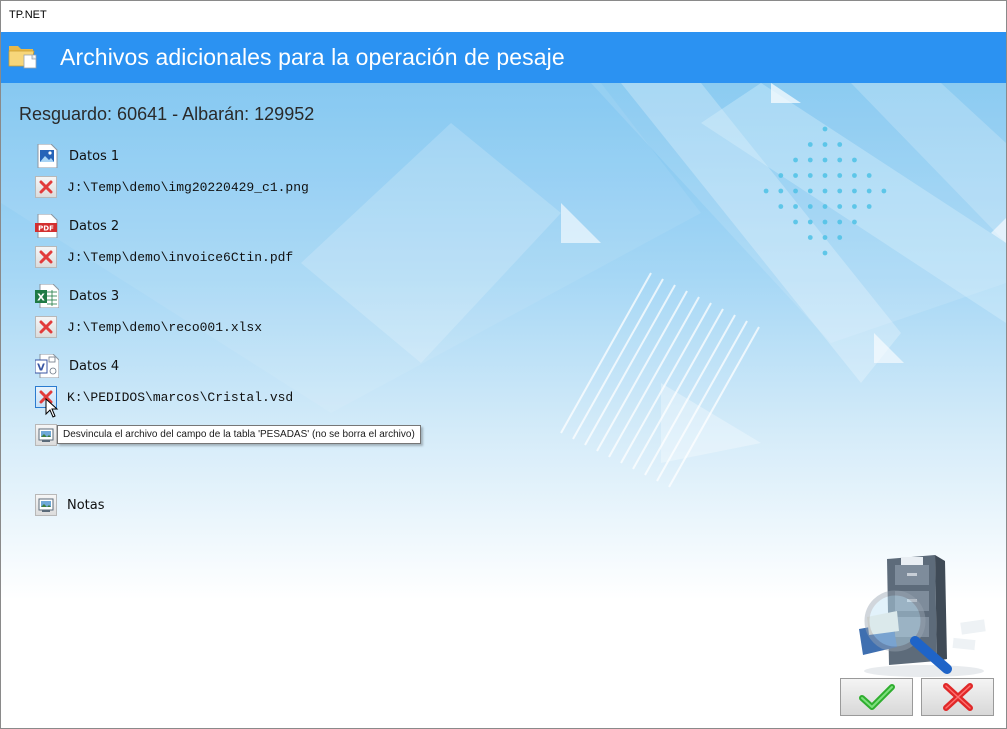 The width and height of the screenshot is (1007, 729). Describe the element at coordinates (86, 505) in the screenshot. I see `notes-label: Notas` at that location.